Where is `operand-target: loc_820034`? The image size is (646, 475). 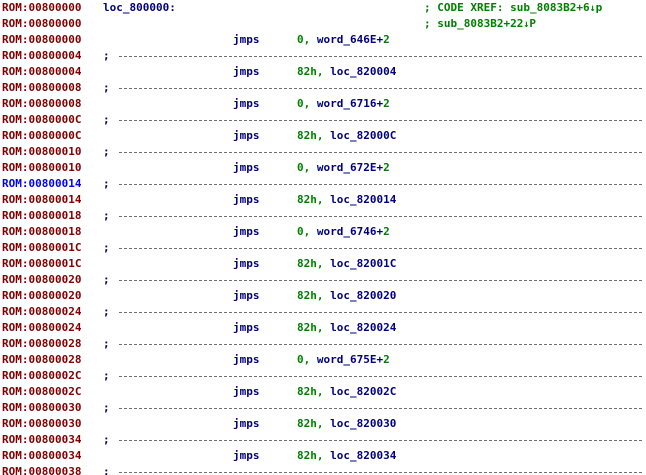 operand-target: loc_820034 is located at coordinates (363, 455).